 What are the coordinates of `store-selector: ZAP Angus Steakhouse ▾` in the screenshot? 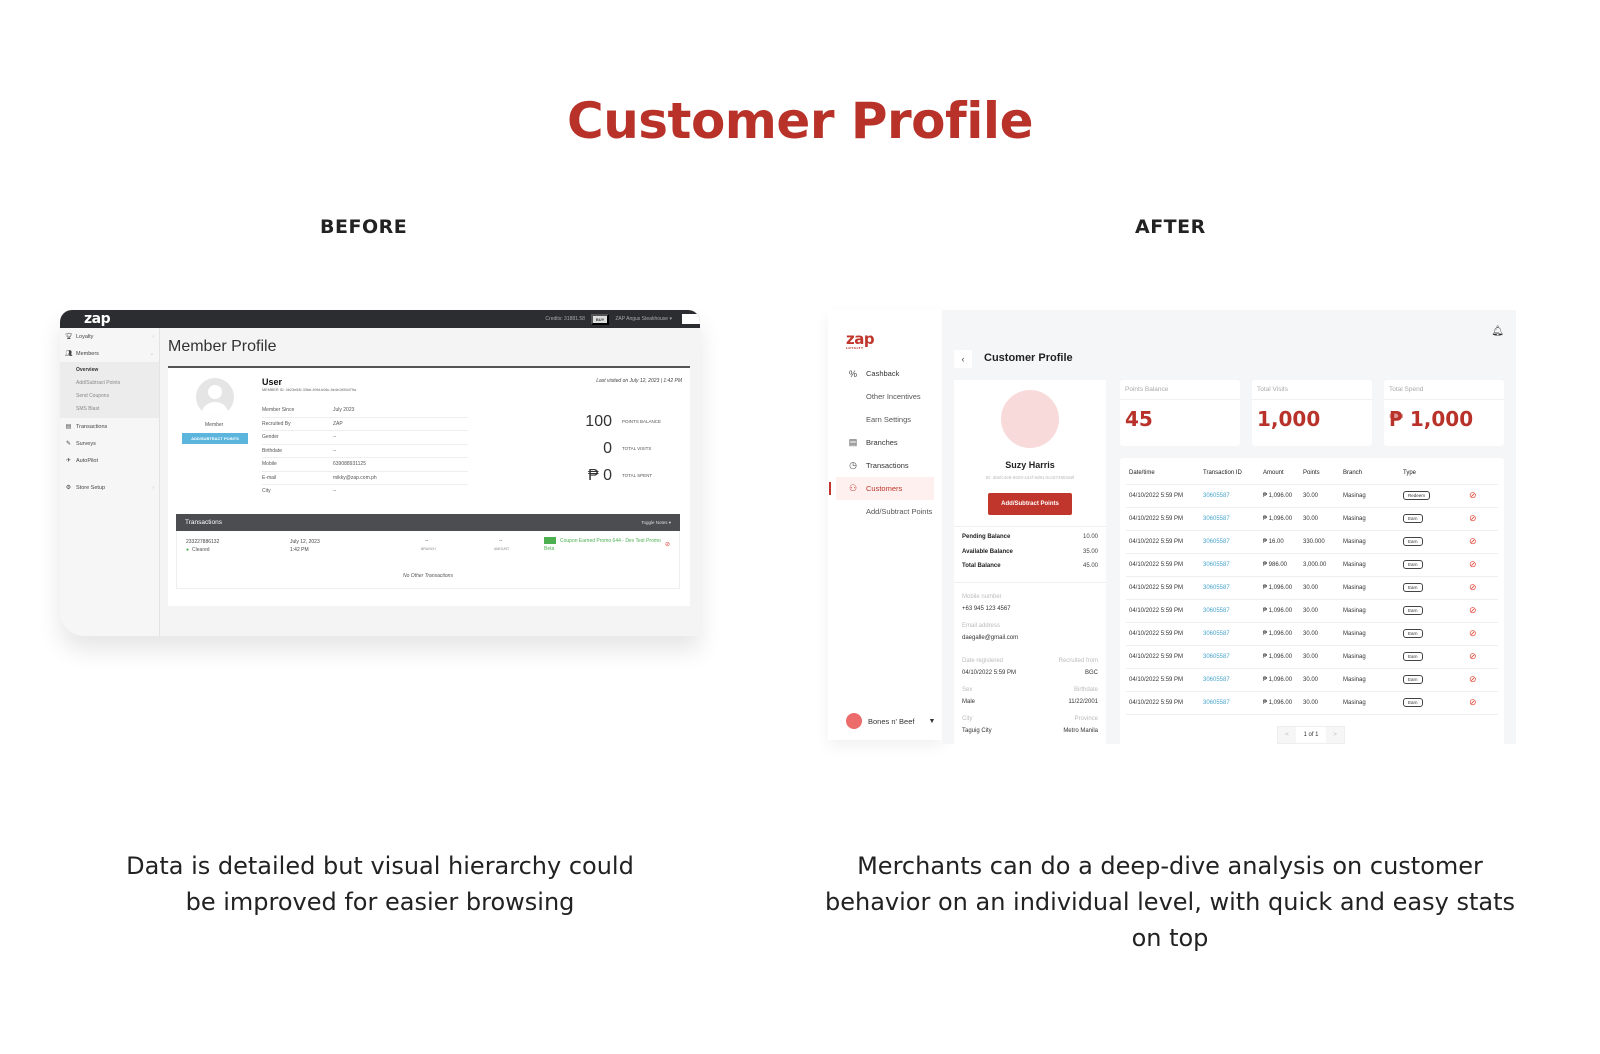 It's located at (643, 319).